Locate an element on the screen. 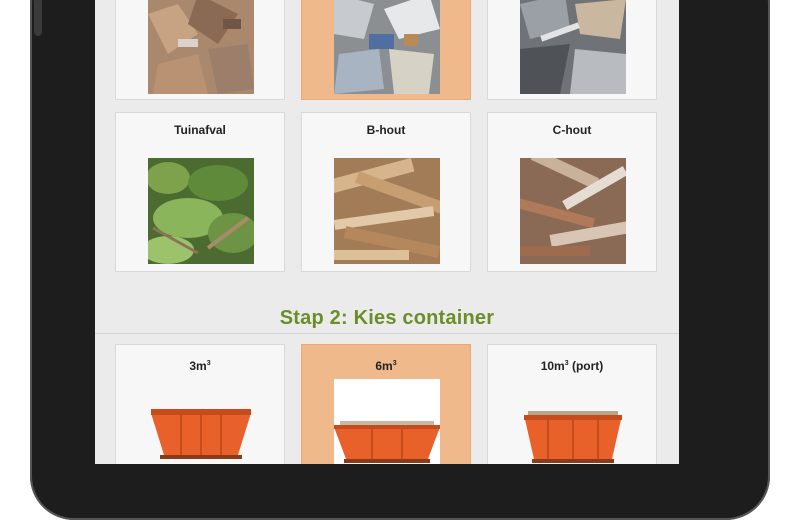 The width and height of the screenshot is (800, 520). waste-photo-c-hout is located at coordinates (573, 211).